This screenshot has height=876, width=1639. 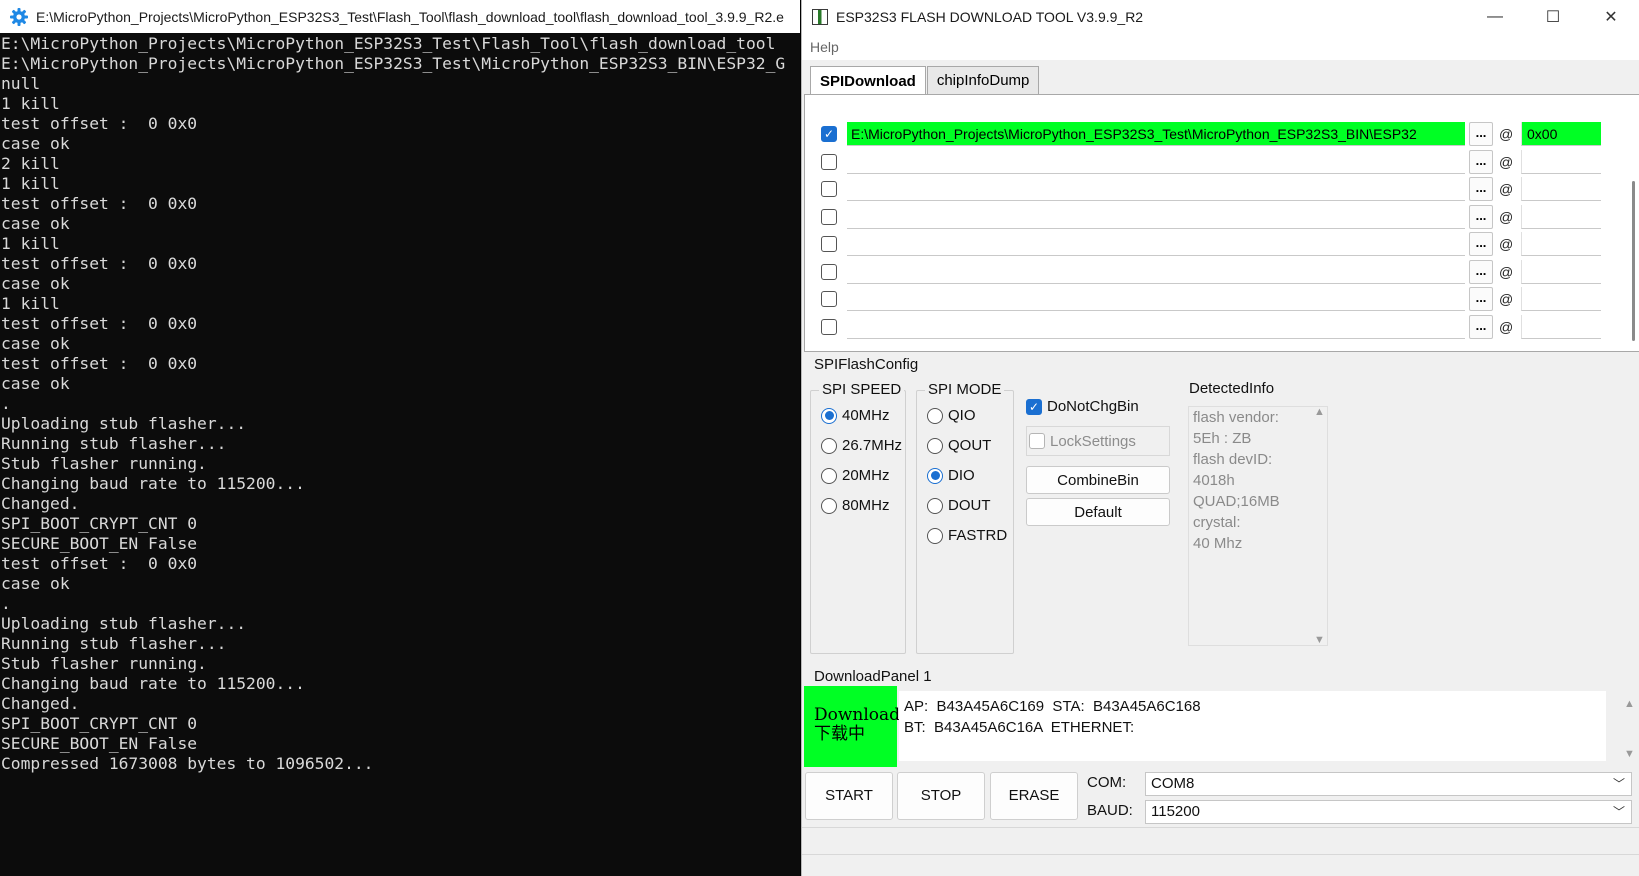 What do you see at coordinates (849, 796) in the screenshot?
I see `start-button: START` at bounding box center [849, 796].